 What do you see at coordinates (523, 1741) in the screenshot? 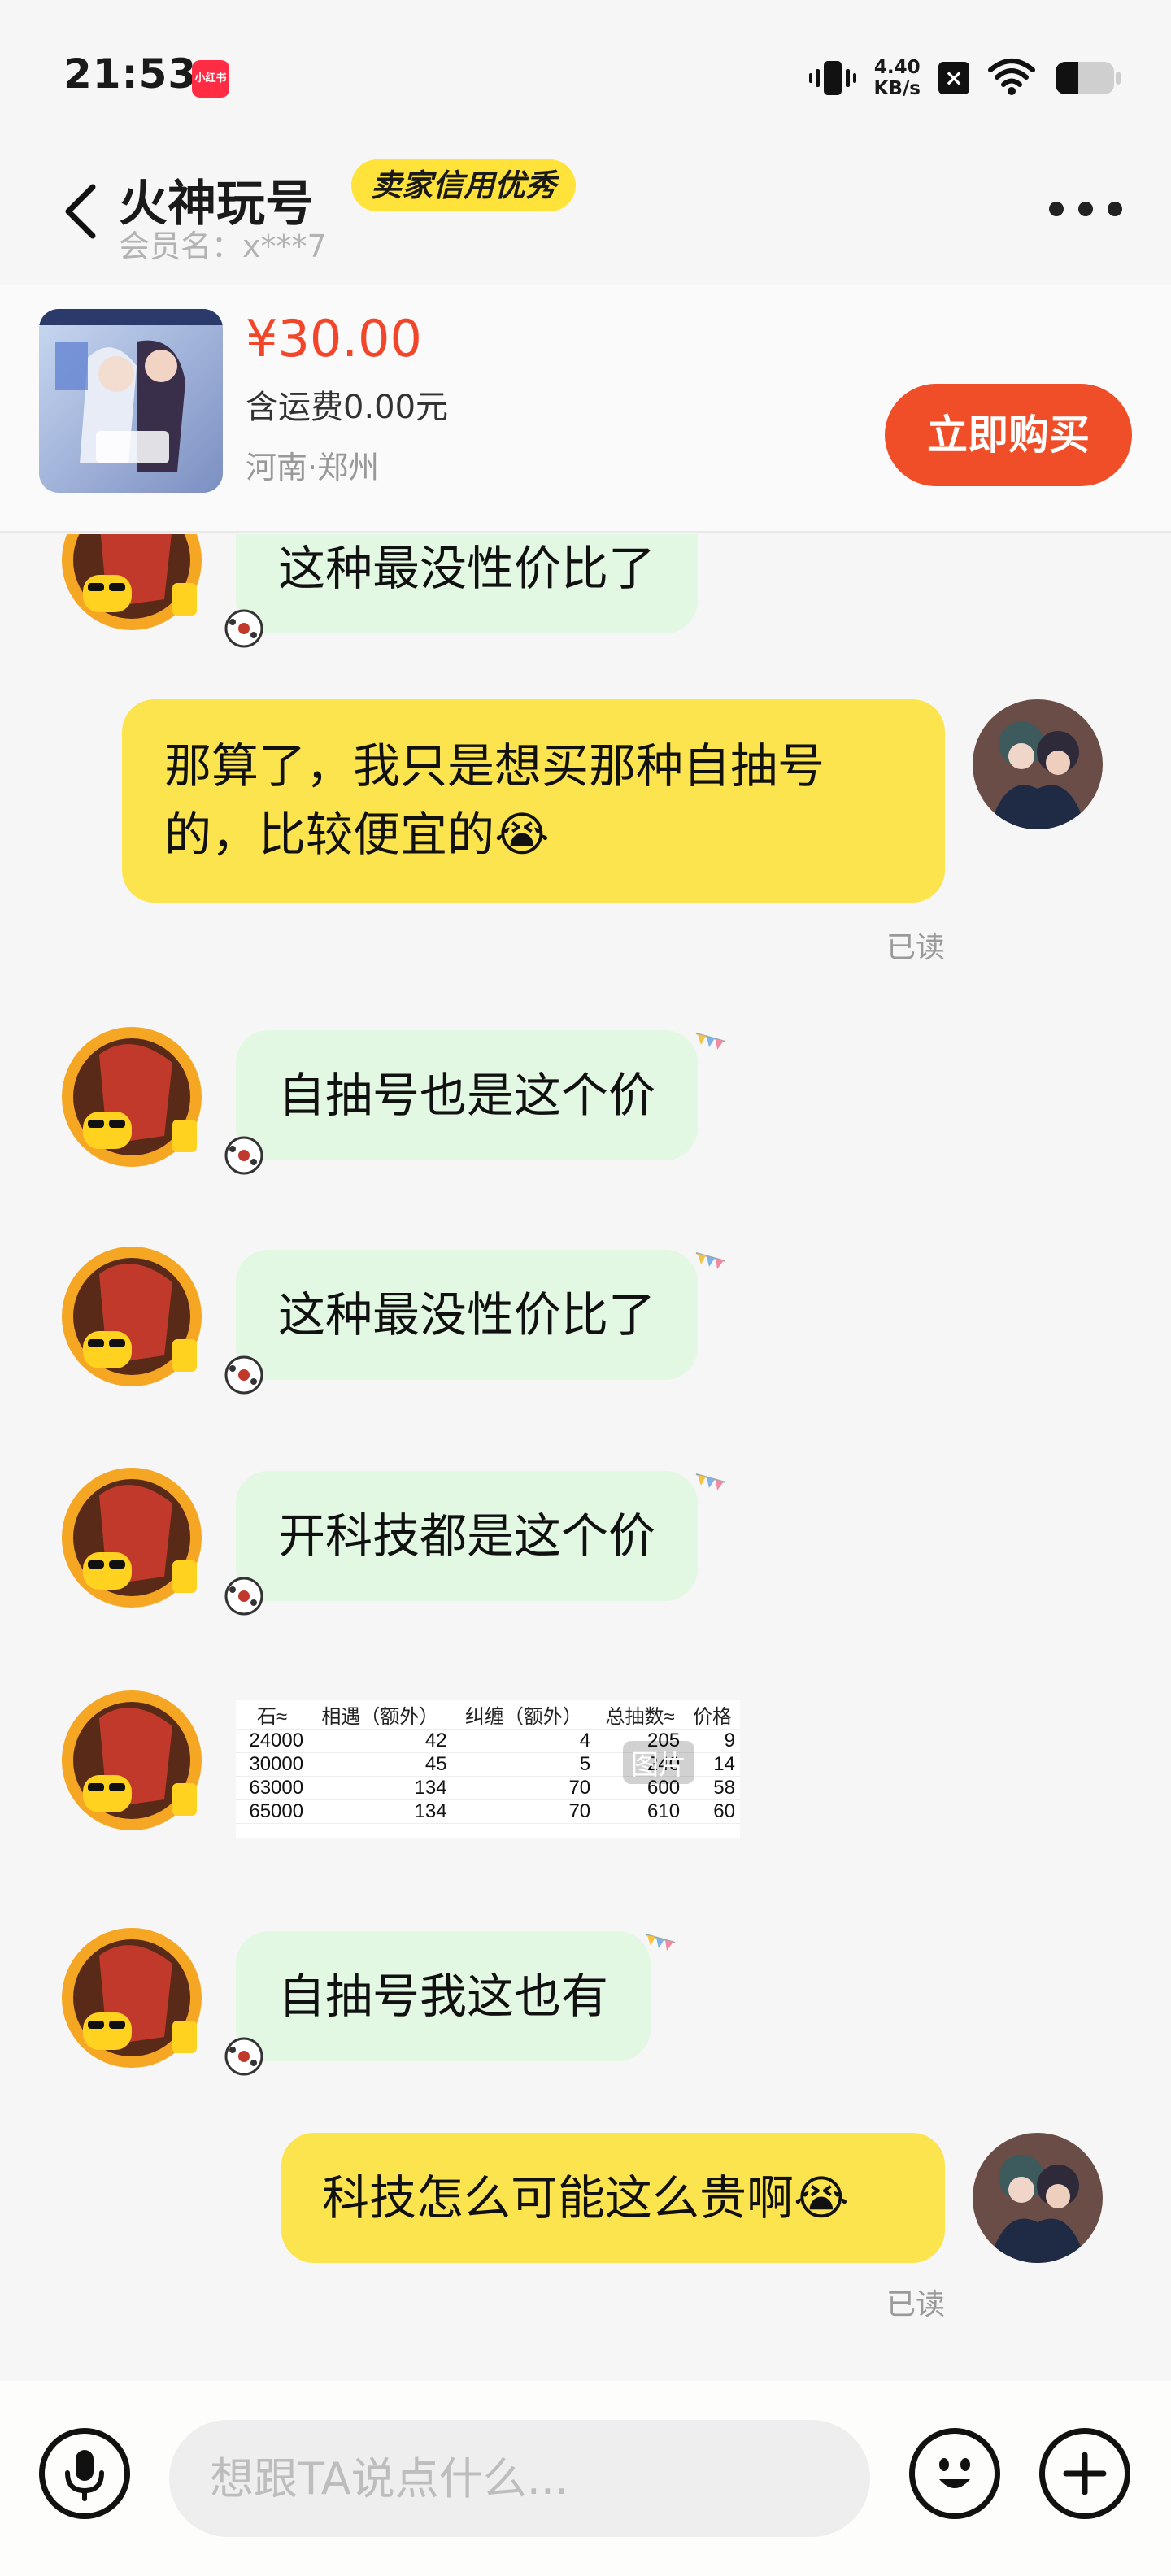
I see `table-cell: 4` at bounding box center [523, 1741].